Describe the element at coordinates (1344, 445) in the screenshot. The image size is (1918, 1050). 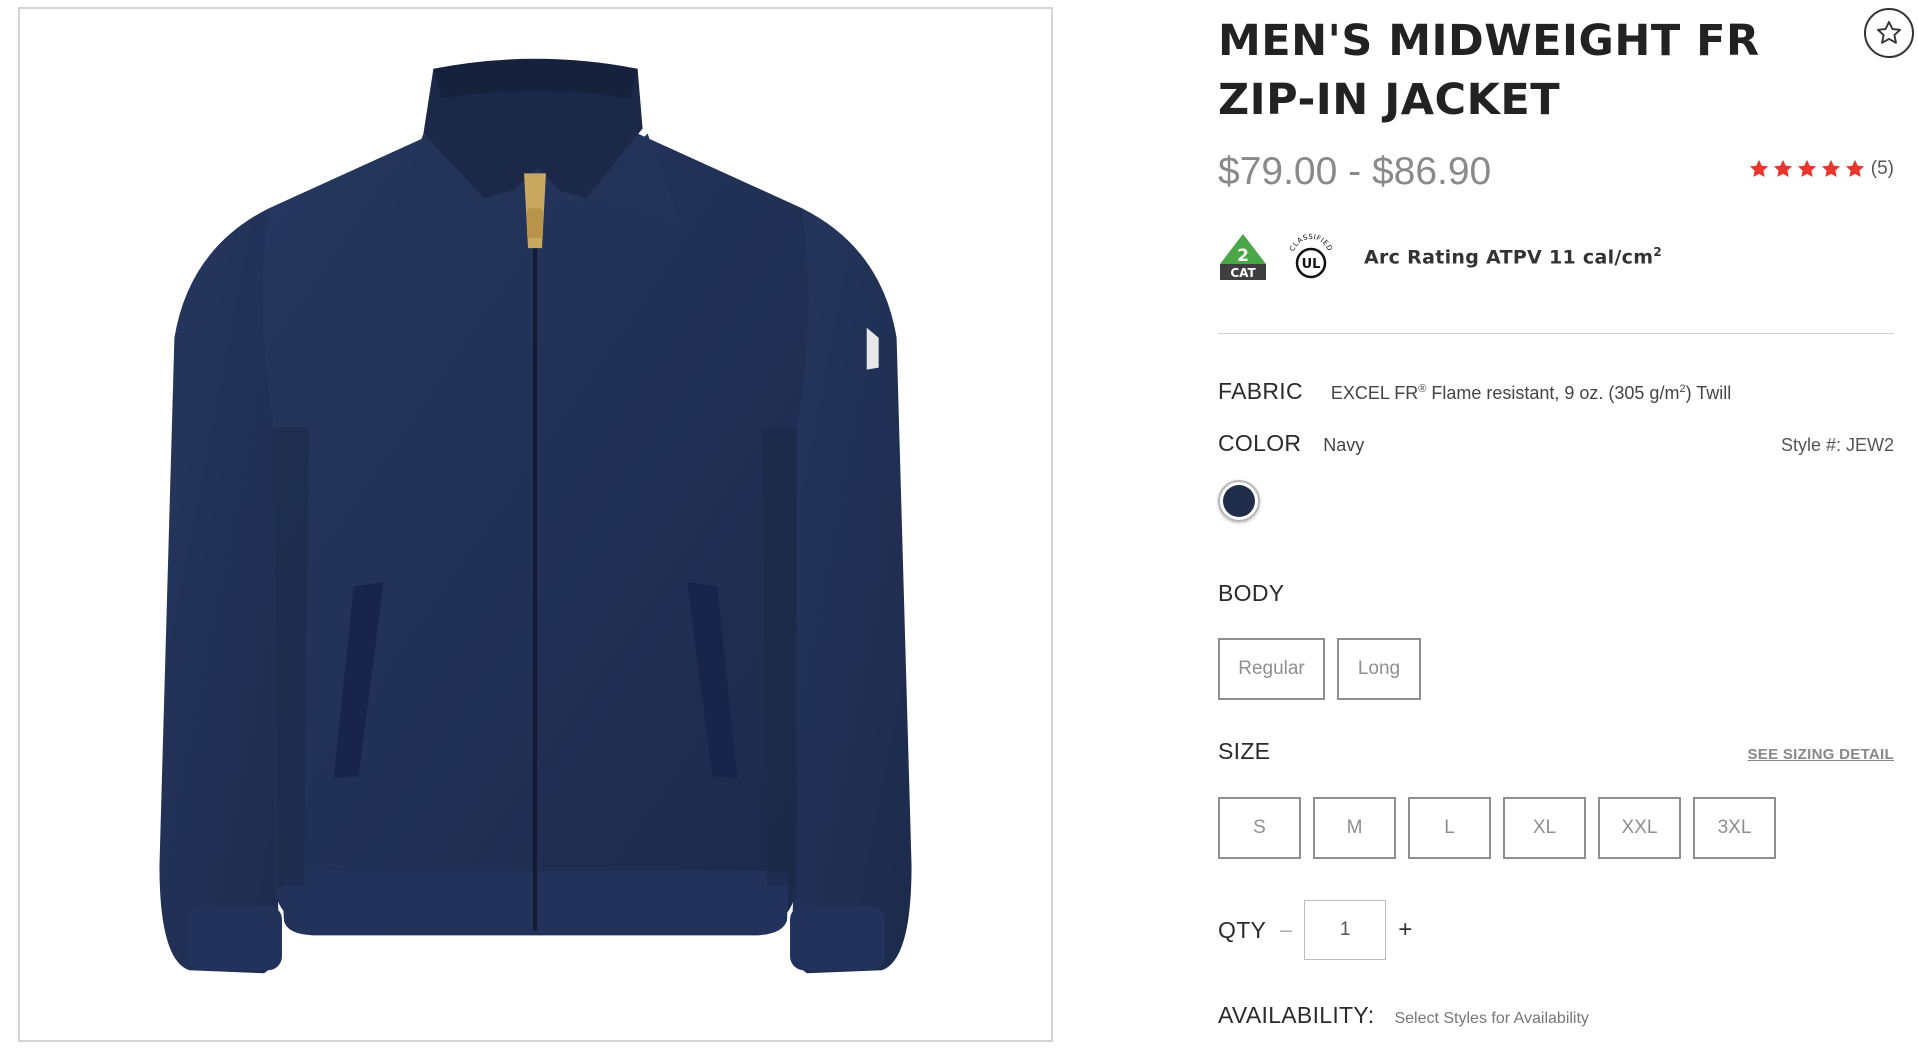
I see `color-value: Navy` at that location.